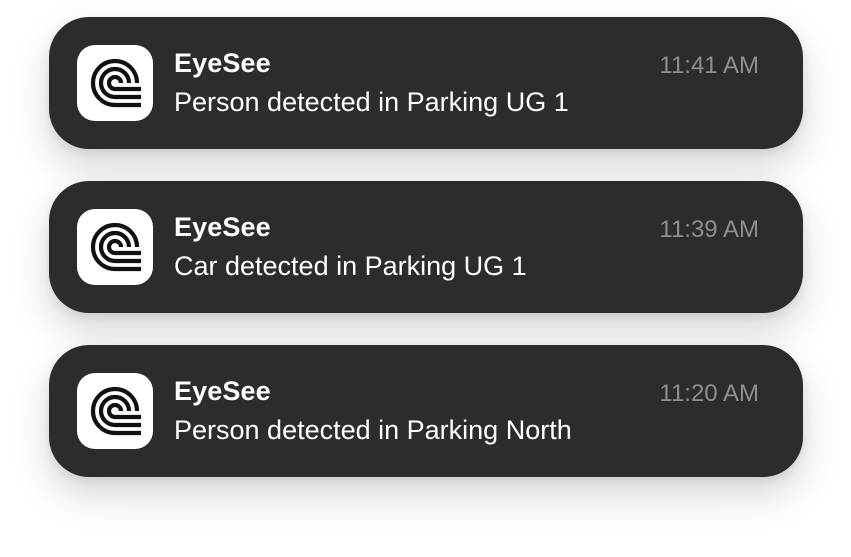 The width and height of the screenshot is (851, 557). Describe the element at coordinates (350, 266) in the screenshot. I see `notification-message: Car detected in Parking UG 1` at that location.